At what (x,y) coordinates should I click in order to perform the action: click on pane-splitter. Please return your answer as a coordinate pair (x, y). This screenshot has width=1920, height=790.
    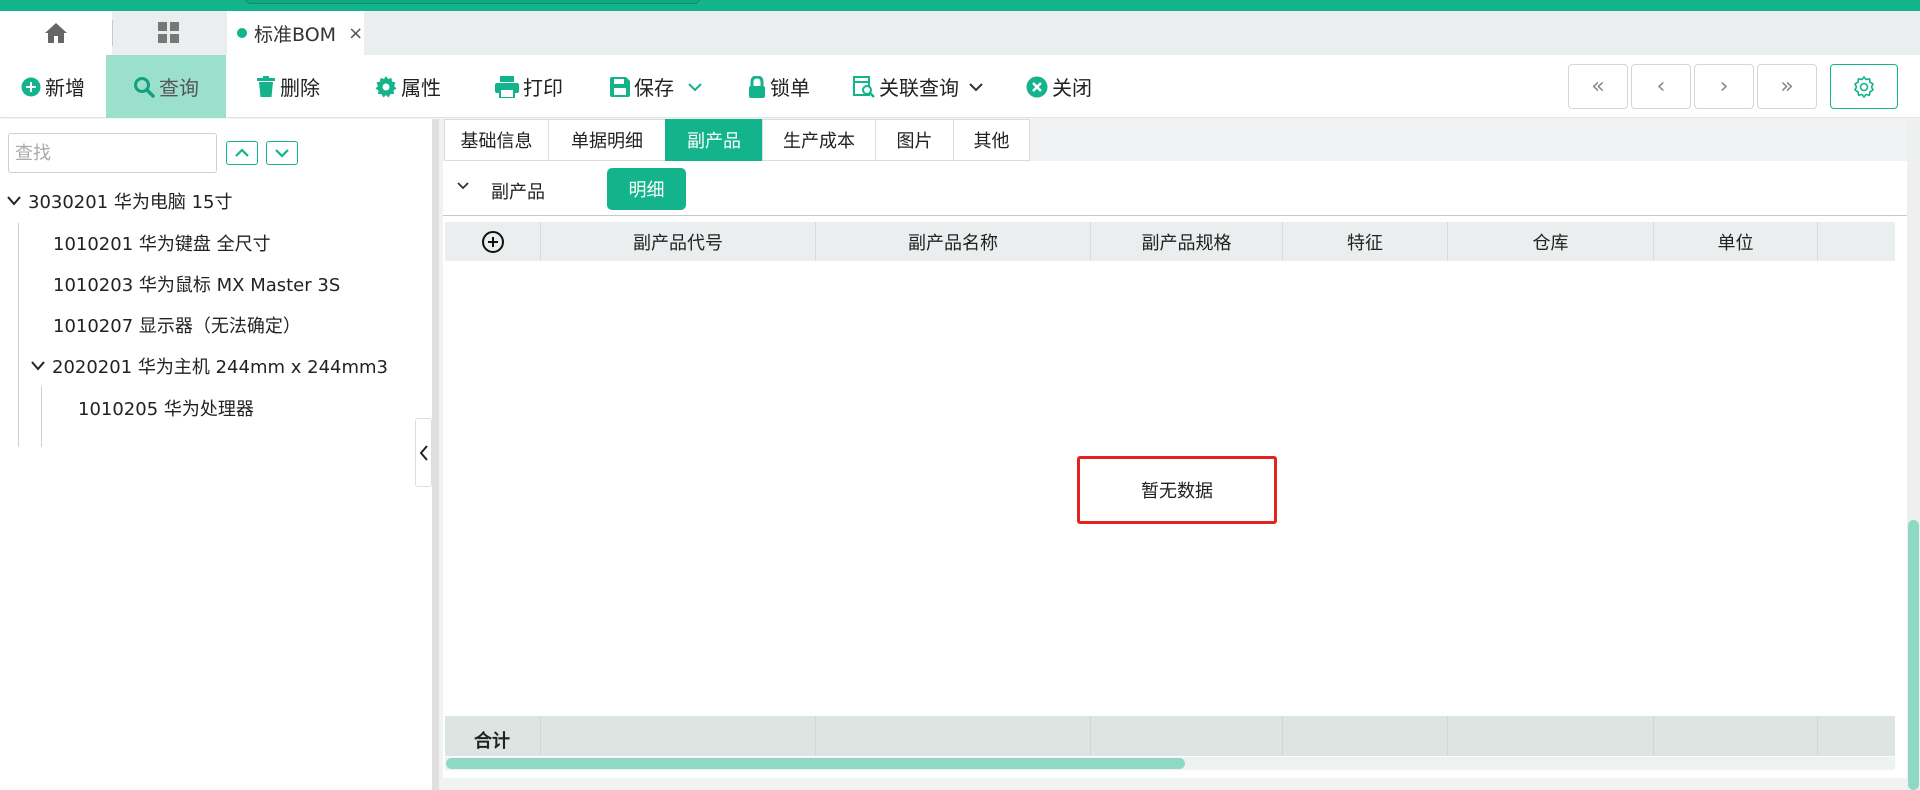
    Looking at the image, I should click on (435, 454).